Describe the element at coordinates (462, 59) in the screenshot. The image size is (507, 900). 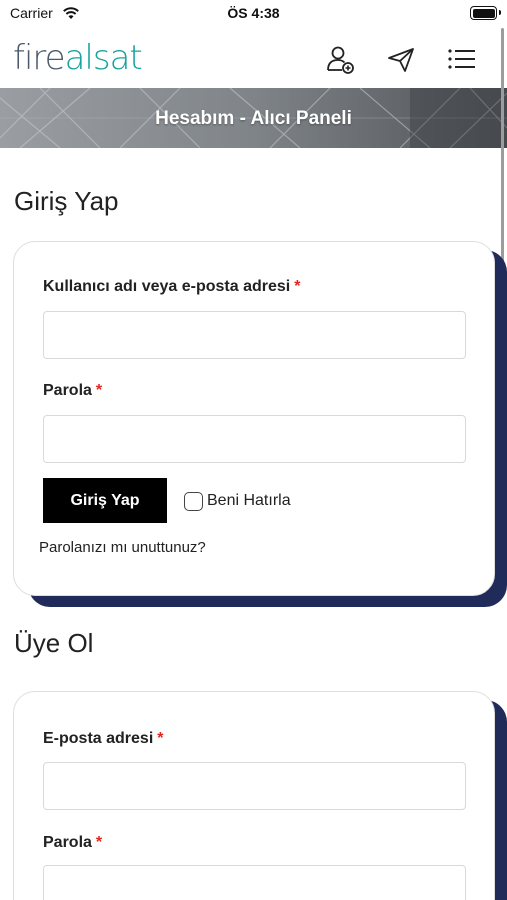
I see `hamburger-menu-icon` at that location.